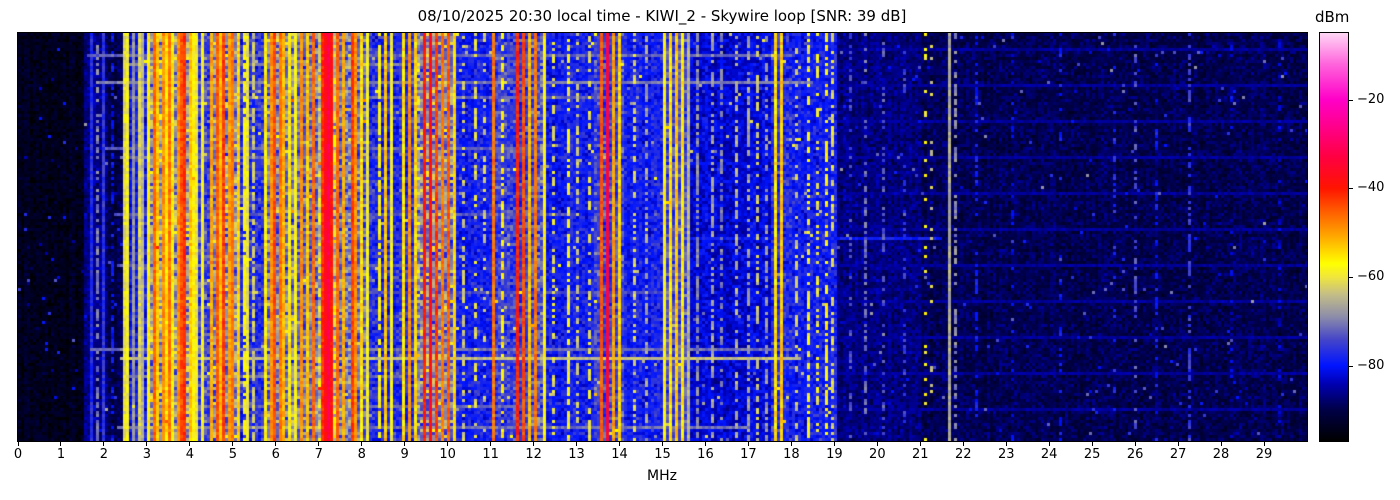 This screenshot has height=500, width=1400. I want to click on x-tick-label: 5, so click(232, 454).